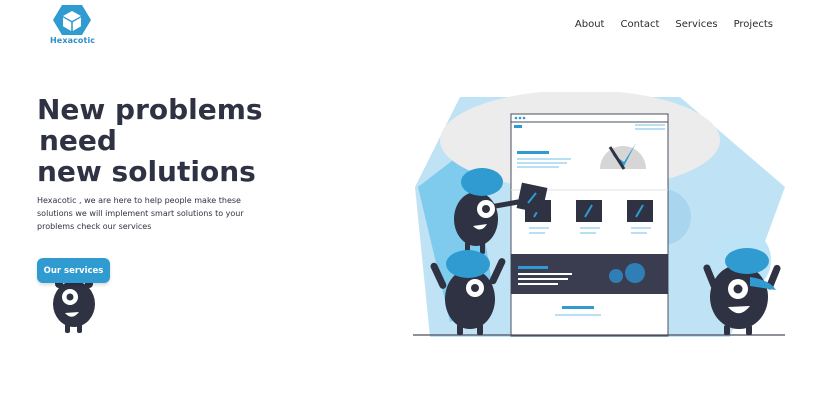 The image size is (828, 406). I want to click on hero-title-line-3: new solutions, so click(146, 171).